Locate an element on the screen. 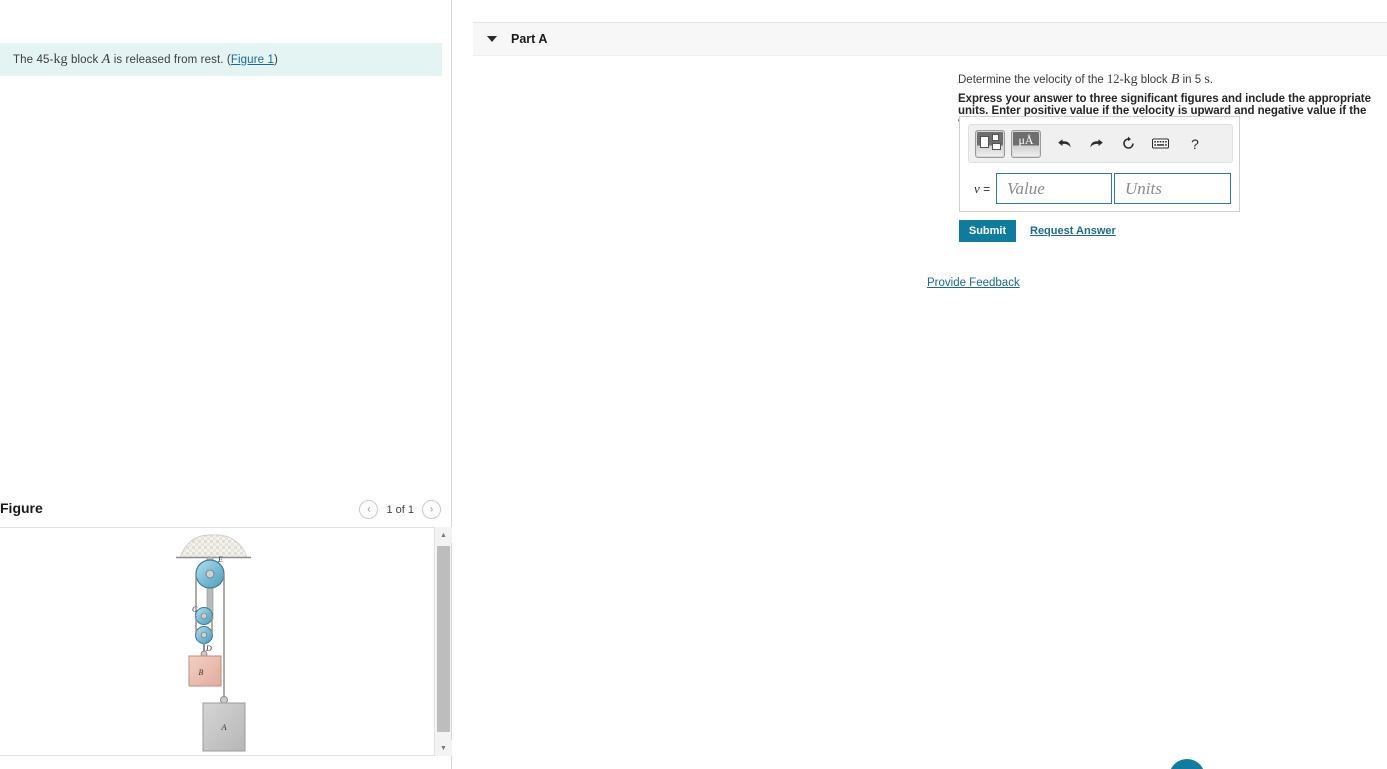 The width and height of the screenshot is (1387, 769). reset-circular-arrow-glyph is located at coordinates (1128, 142).